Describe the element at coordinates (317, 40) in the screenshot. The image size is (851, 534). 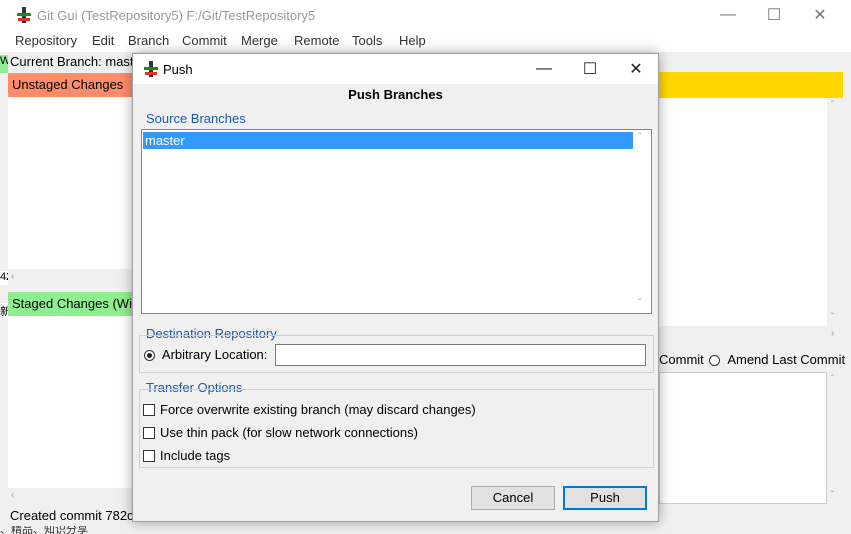
I see `menu-remote: Remote` at that location.